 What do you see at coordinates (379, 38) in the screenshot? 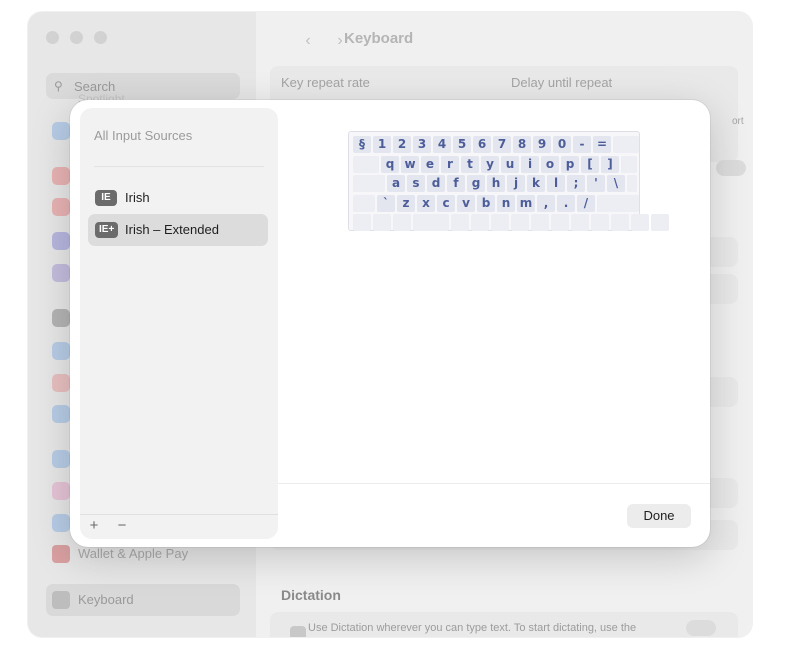
I see `page-title: Keyboard` at bounding box center [379, 38].